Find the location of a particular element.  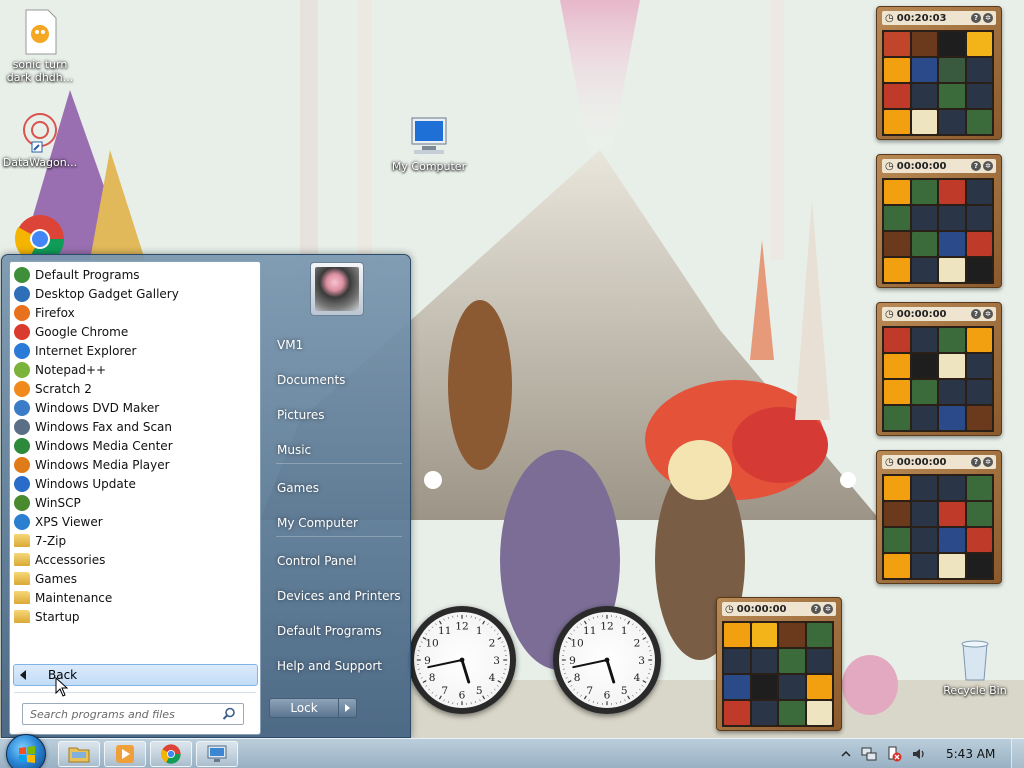

taskbar-remote-desktop-button is located at coordinates (217, 754).